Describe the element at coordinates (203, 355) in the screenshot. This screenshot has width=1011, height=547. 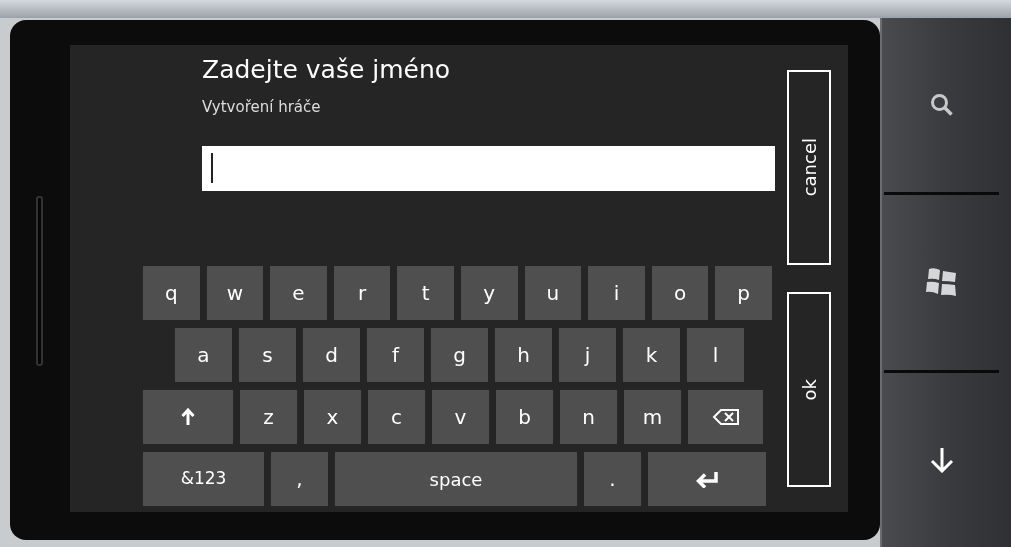
I see `key: a` at that location.